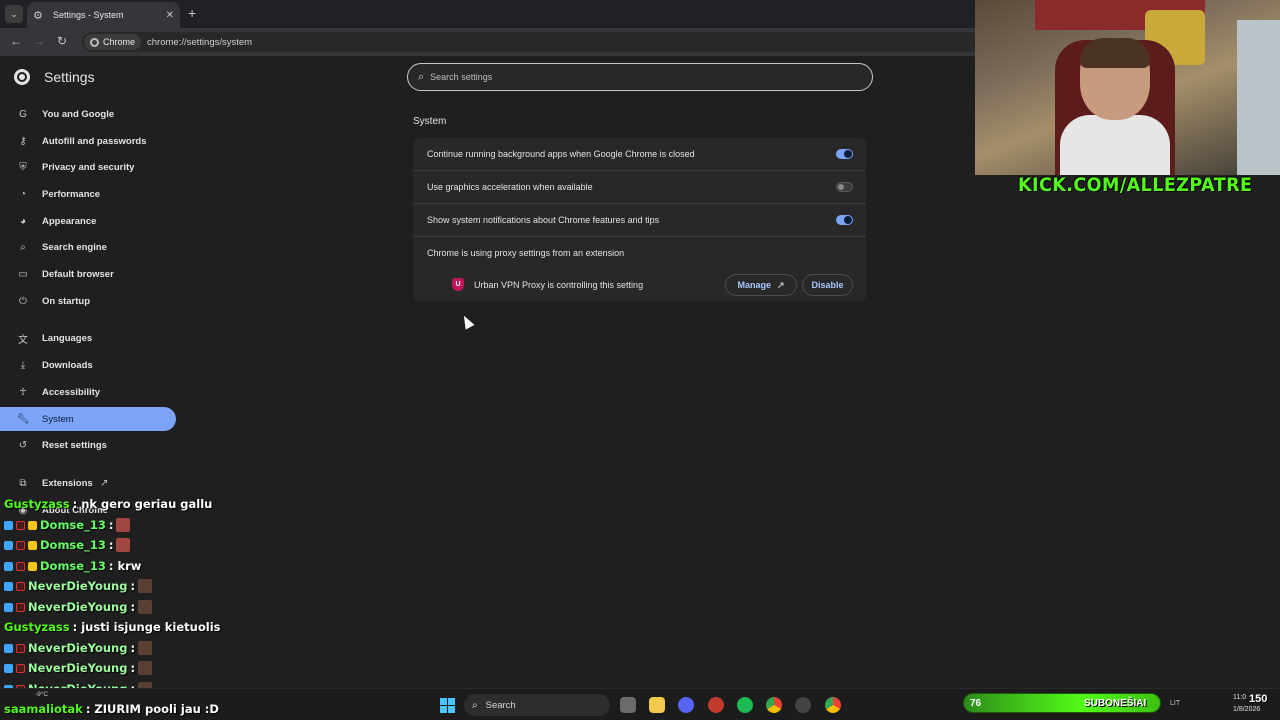 The width and height of the screenshot is (1280, 720). I want to click on sub-goal-label: SUBONEŠIAI, so click(1115, 703).